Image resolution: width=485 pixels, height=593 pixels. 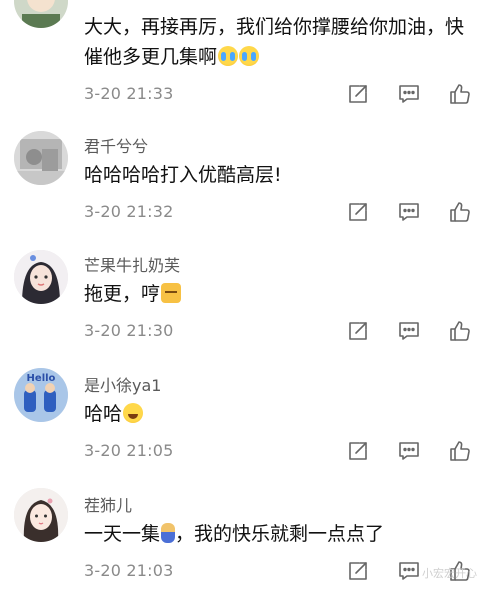 What do you see at coordinates (284, 94) in the screenshot?
I see `comment-meta: 3-20 21:33` at bounding box center [284, 94].